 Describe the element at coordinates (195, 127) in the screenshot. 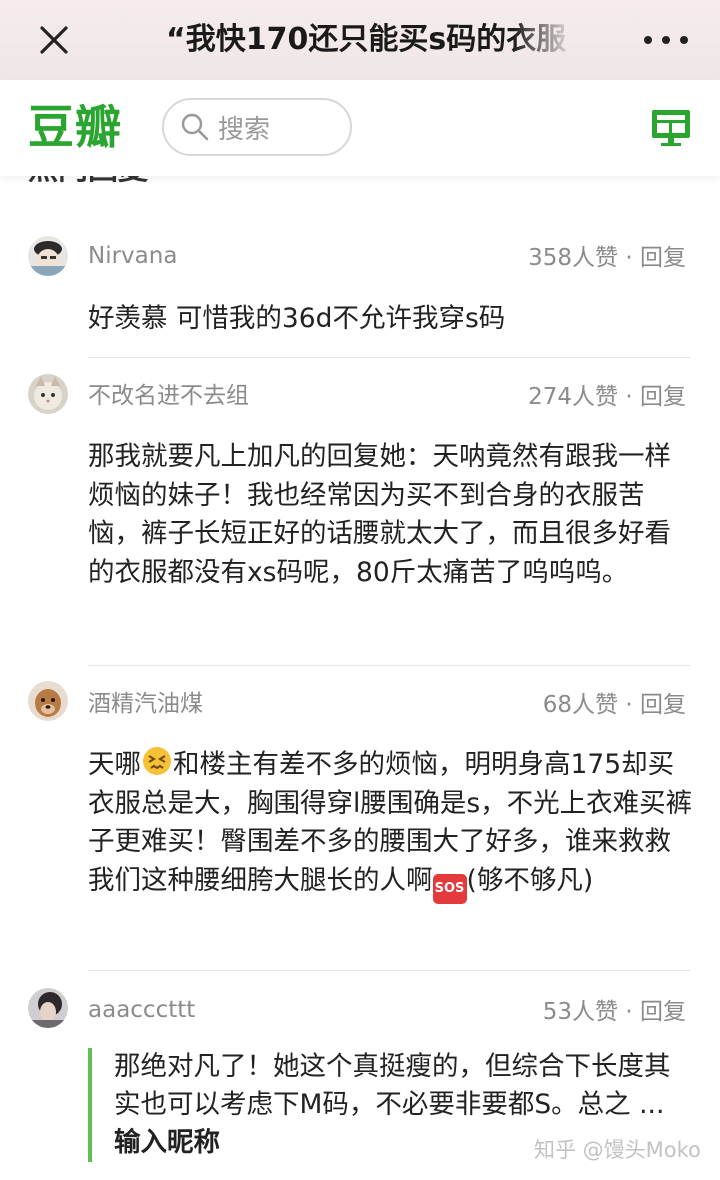

I see `search-icon` at that location.